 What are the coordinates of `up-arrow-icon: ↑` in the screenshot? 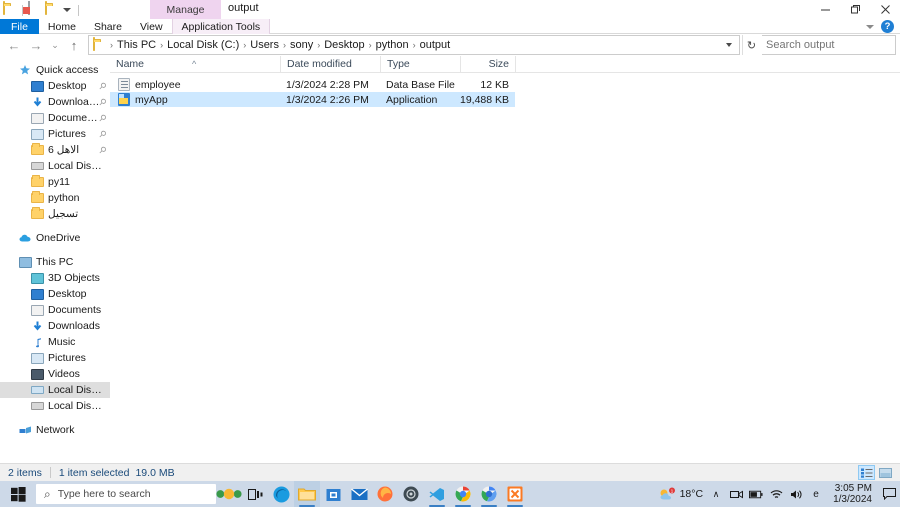 It's located at (74, 45).